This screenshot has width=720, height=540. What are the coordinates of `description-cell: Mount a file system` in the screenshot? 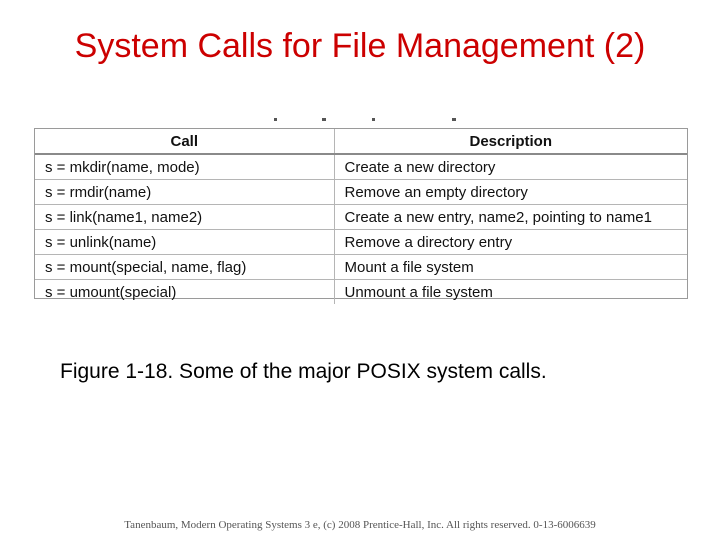 It's located at (510, 267).